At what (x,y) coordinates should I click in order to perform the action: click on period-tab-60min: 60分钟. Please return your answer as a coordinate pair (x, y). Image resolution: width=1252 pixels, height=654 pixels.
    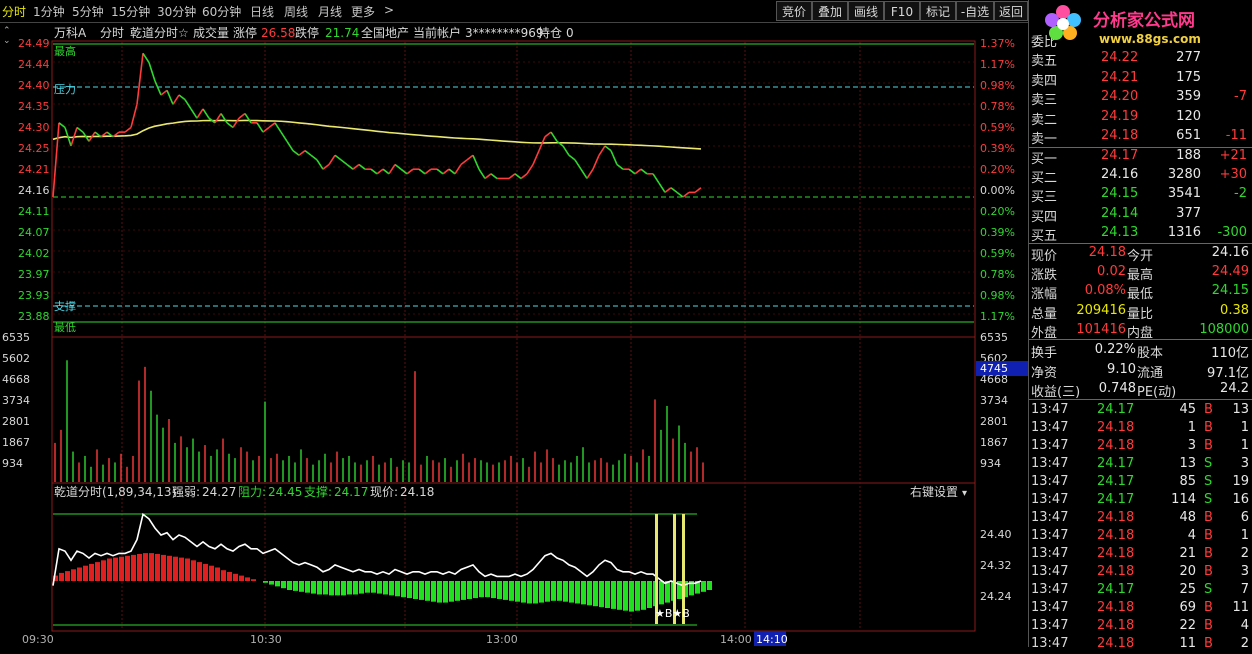
    Looking at the image, I should click on (221, 11).